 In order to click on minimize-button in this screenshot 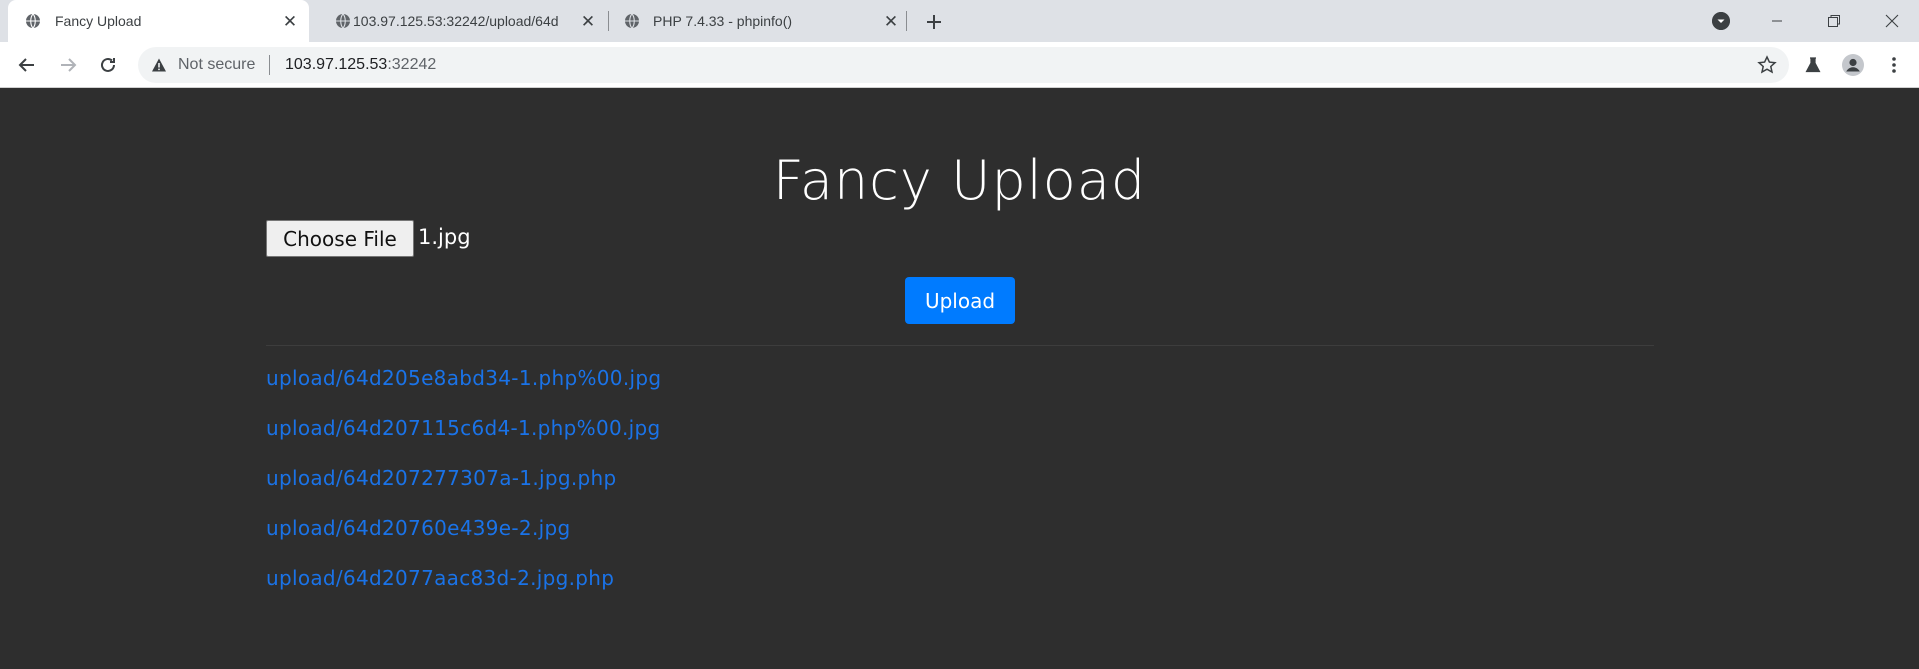, I will do `click(1777, 21)`.